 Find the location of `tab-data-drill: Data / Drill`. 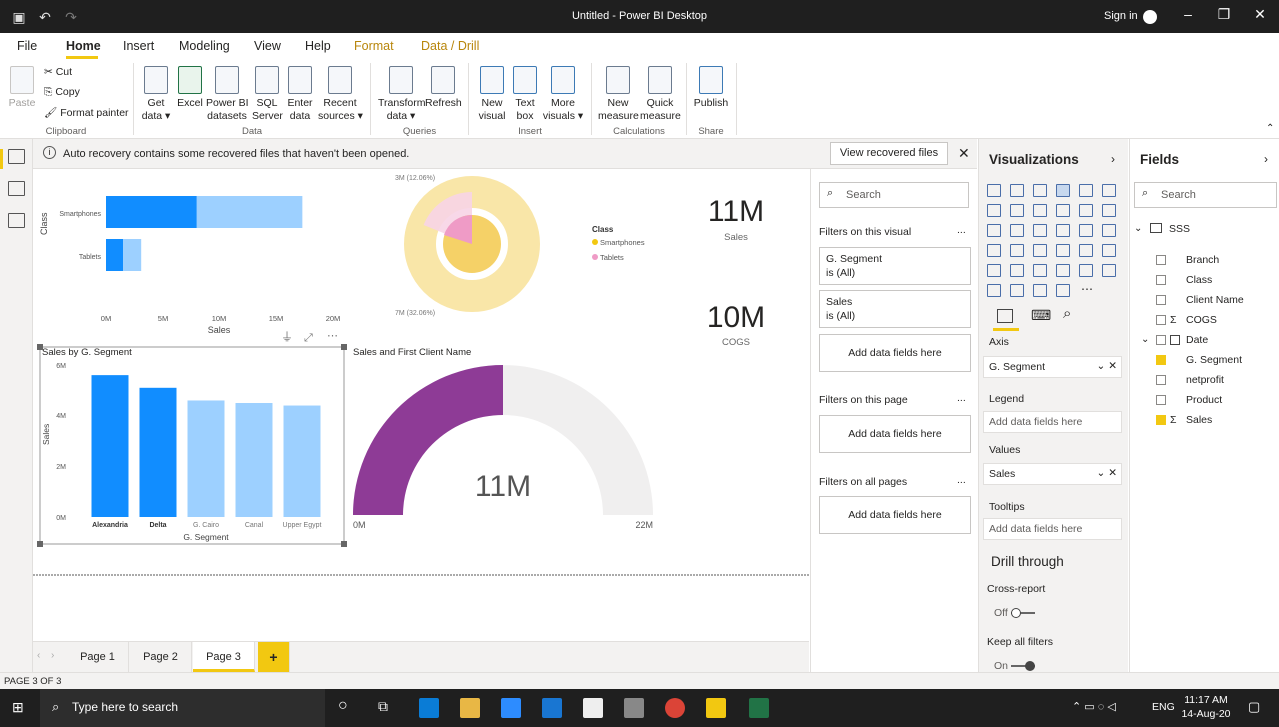

tab-data-drill: Data / Drill is located at coordinates (450, 46).